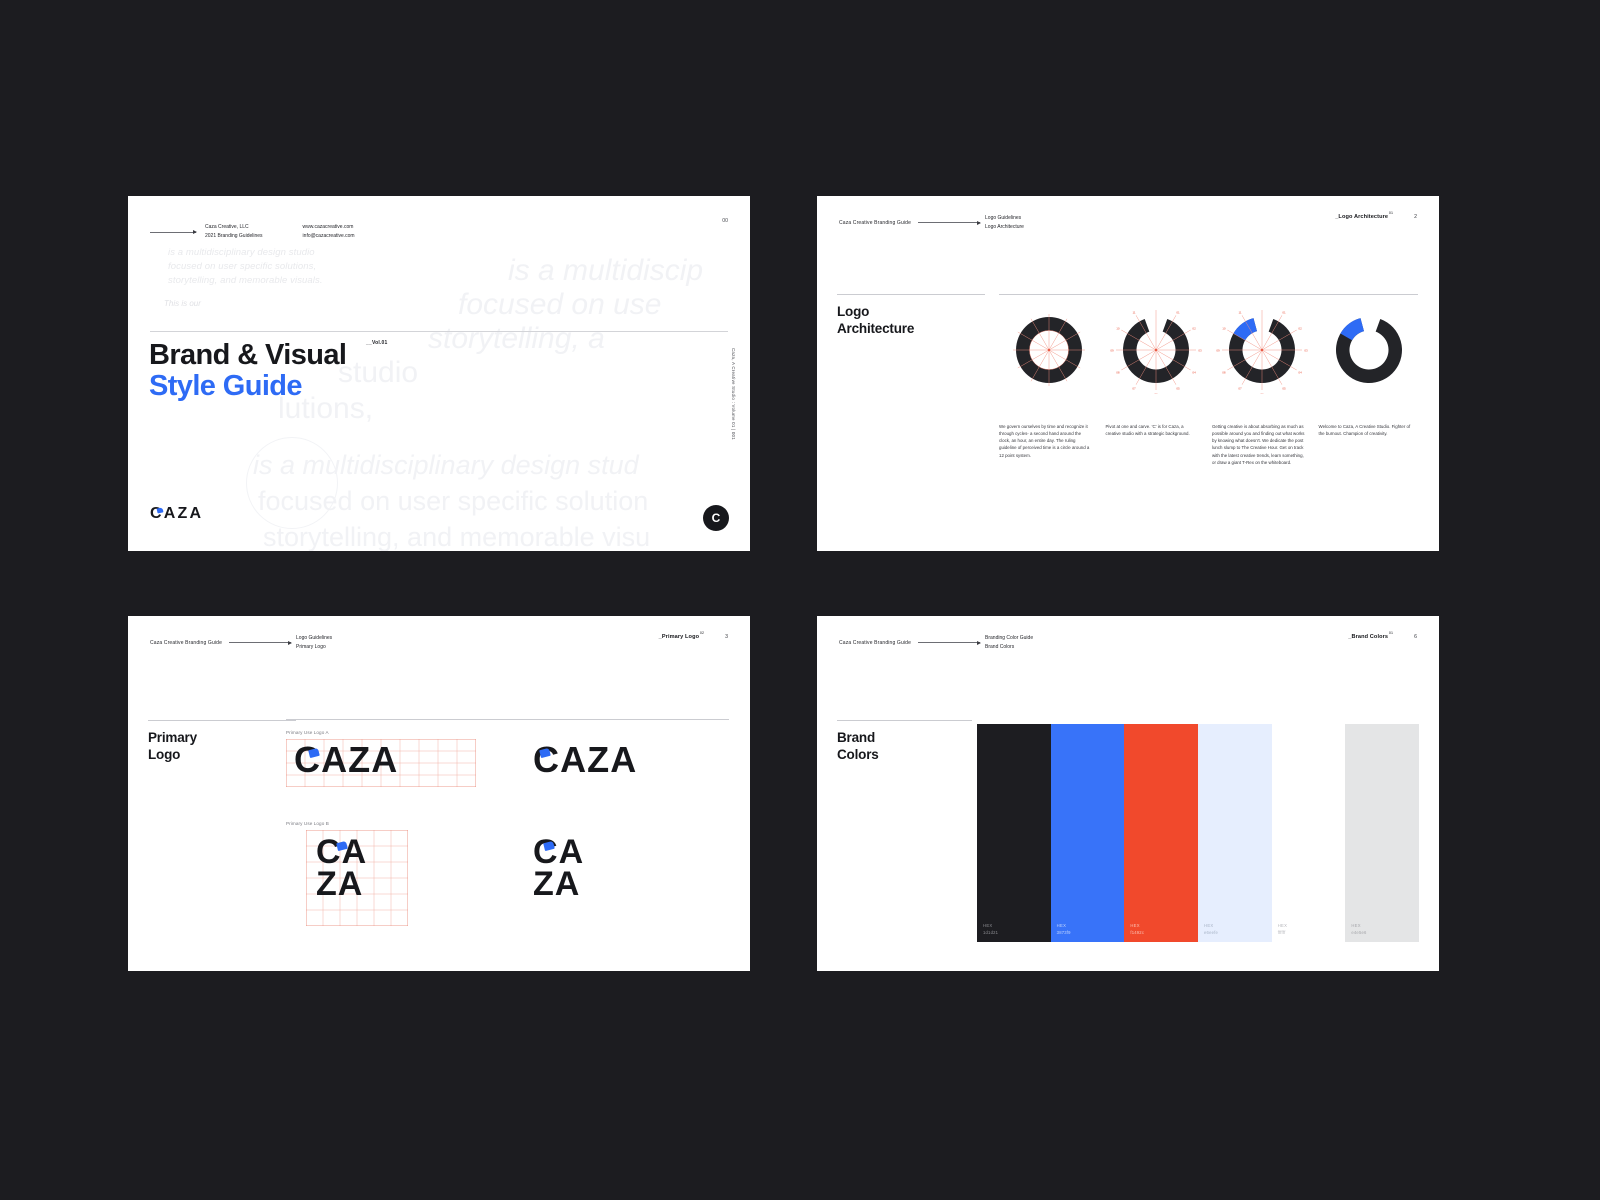 This screenshot has height=1200, width=1600. I want to click on swatch-hex-value: e6eefe, so click(1211, 932).